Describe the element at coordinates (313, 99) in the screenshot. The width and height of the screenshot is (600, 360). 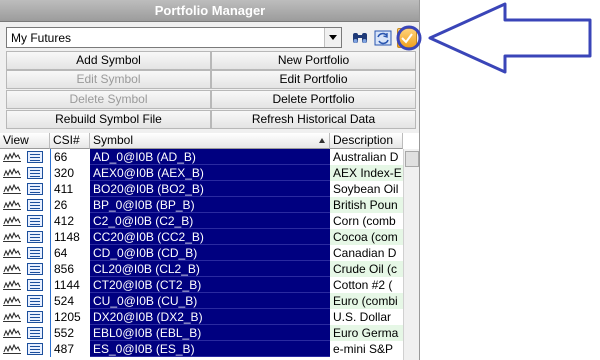
I see `delete-portfolio-button: Delete Portfolio` at that location.